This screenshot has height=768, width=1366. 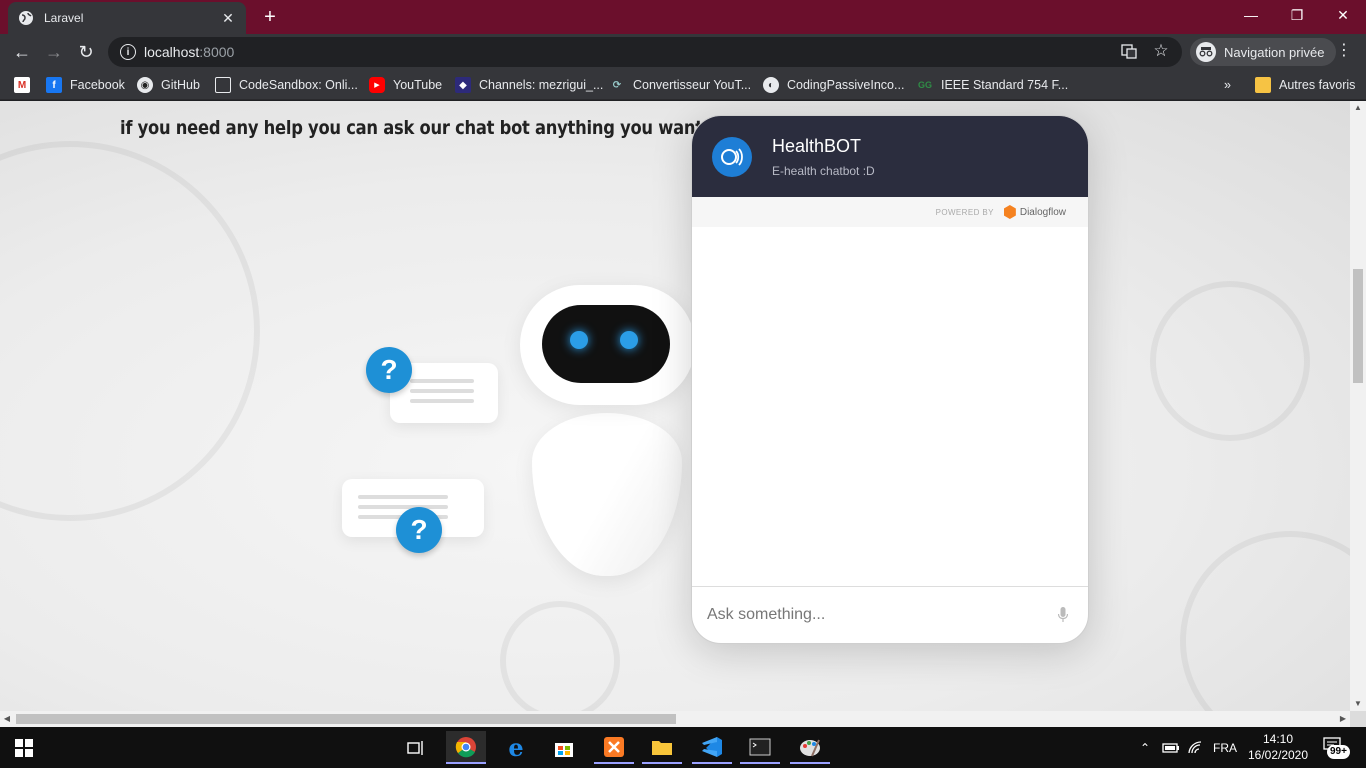 I want to click on bot-avatar-icon, so click(x=732, y=157).